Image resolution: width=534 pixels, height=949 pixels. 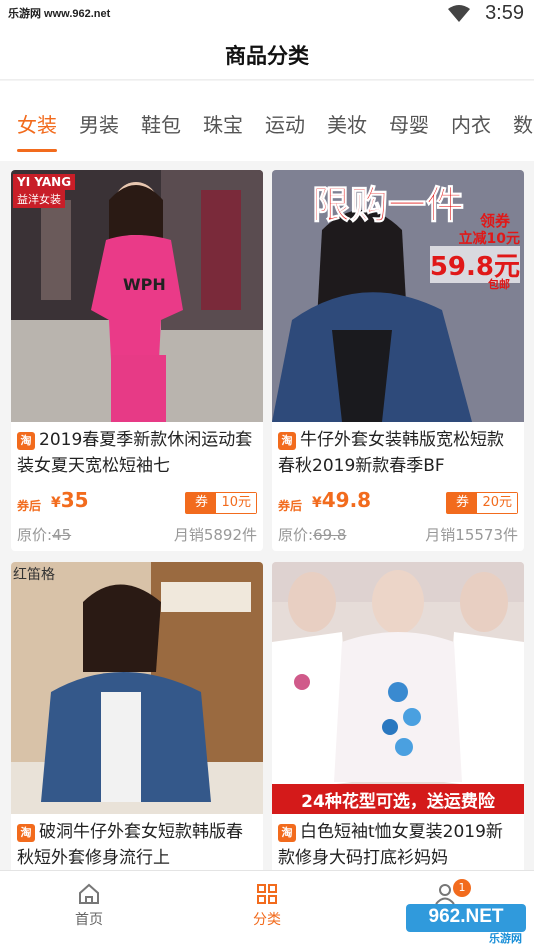 What do you see at coordinates (89, 893) in the screenshot?
I see `home-icon` at bounding box center [89, 893].